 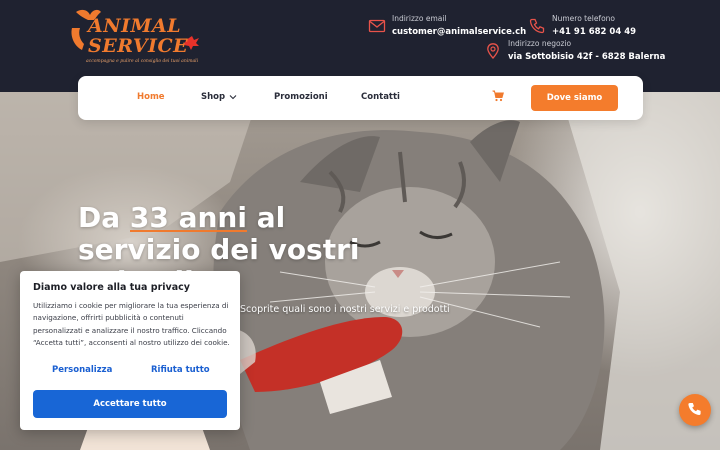 What do you see at coordinates (493, 51) in the screenshot?
I see `map-pin-icon` at bounding box center [493, 51].